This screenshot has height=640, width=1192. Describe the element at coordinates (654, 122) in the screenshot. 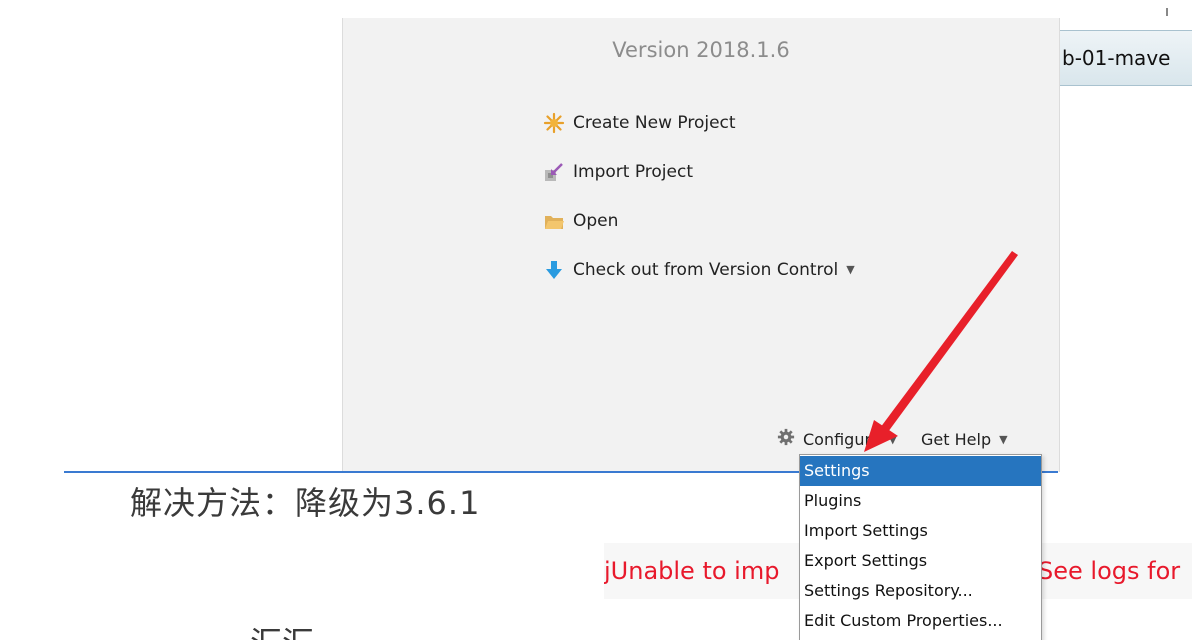

I see `create-new-project-label: Create New Project` at that location.